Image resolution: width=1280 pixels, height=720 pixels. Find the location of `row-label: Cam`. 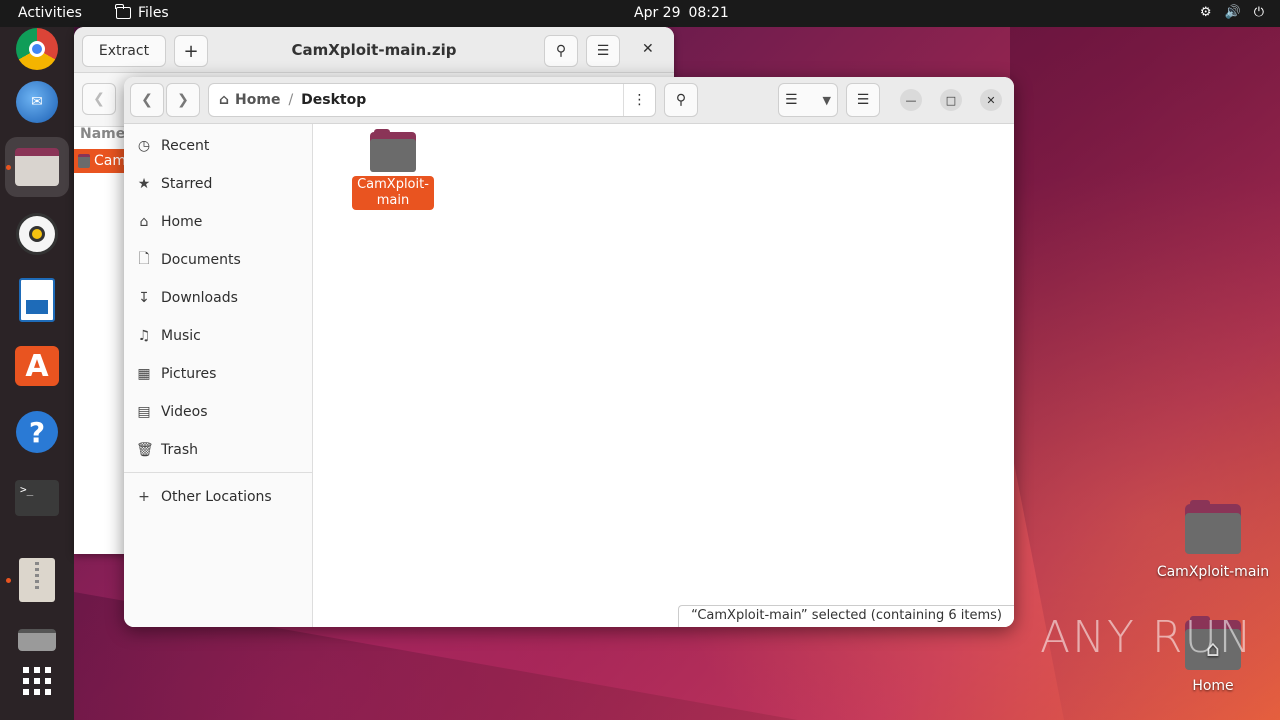

row-label: Cam is located at coordinates (110, 161).